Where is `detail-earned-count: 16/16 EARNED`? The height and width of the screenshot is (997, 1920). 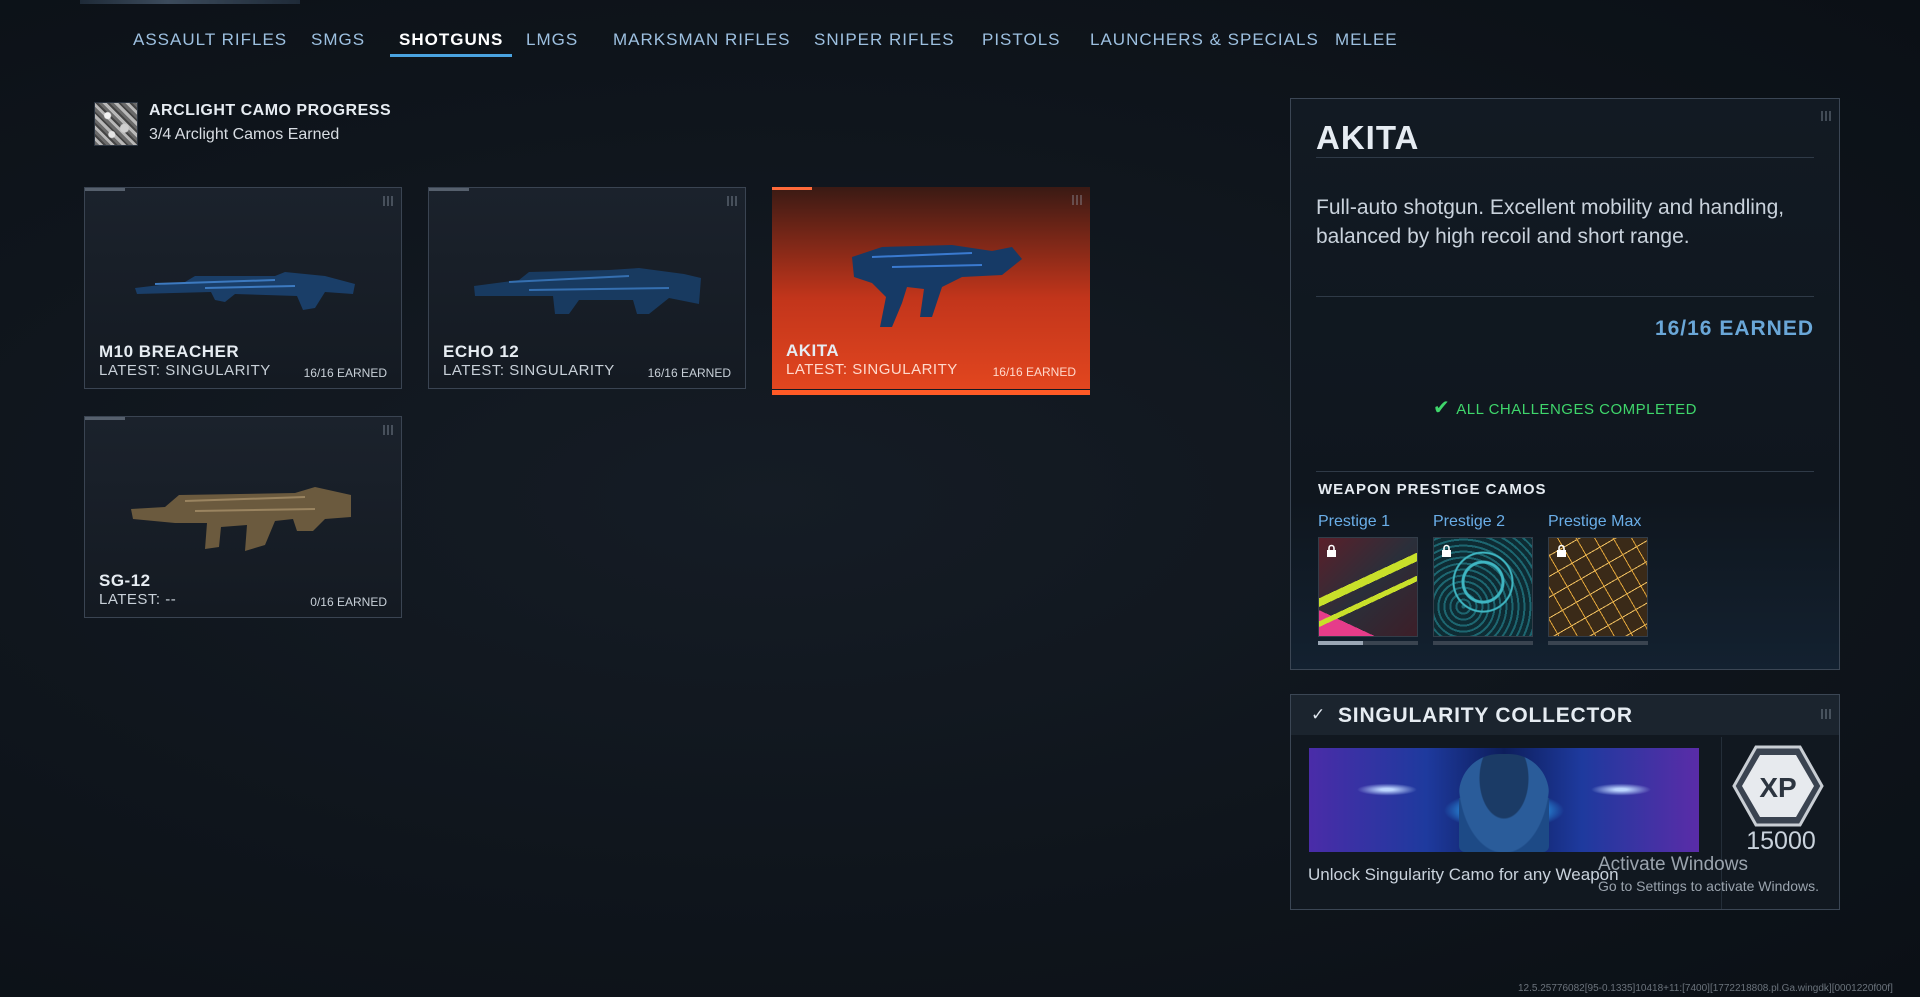 detail-earned-count: 16/16 EARNED is located at coordinates (1734, 328).